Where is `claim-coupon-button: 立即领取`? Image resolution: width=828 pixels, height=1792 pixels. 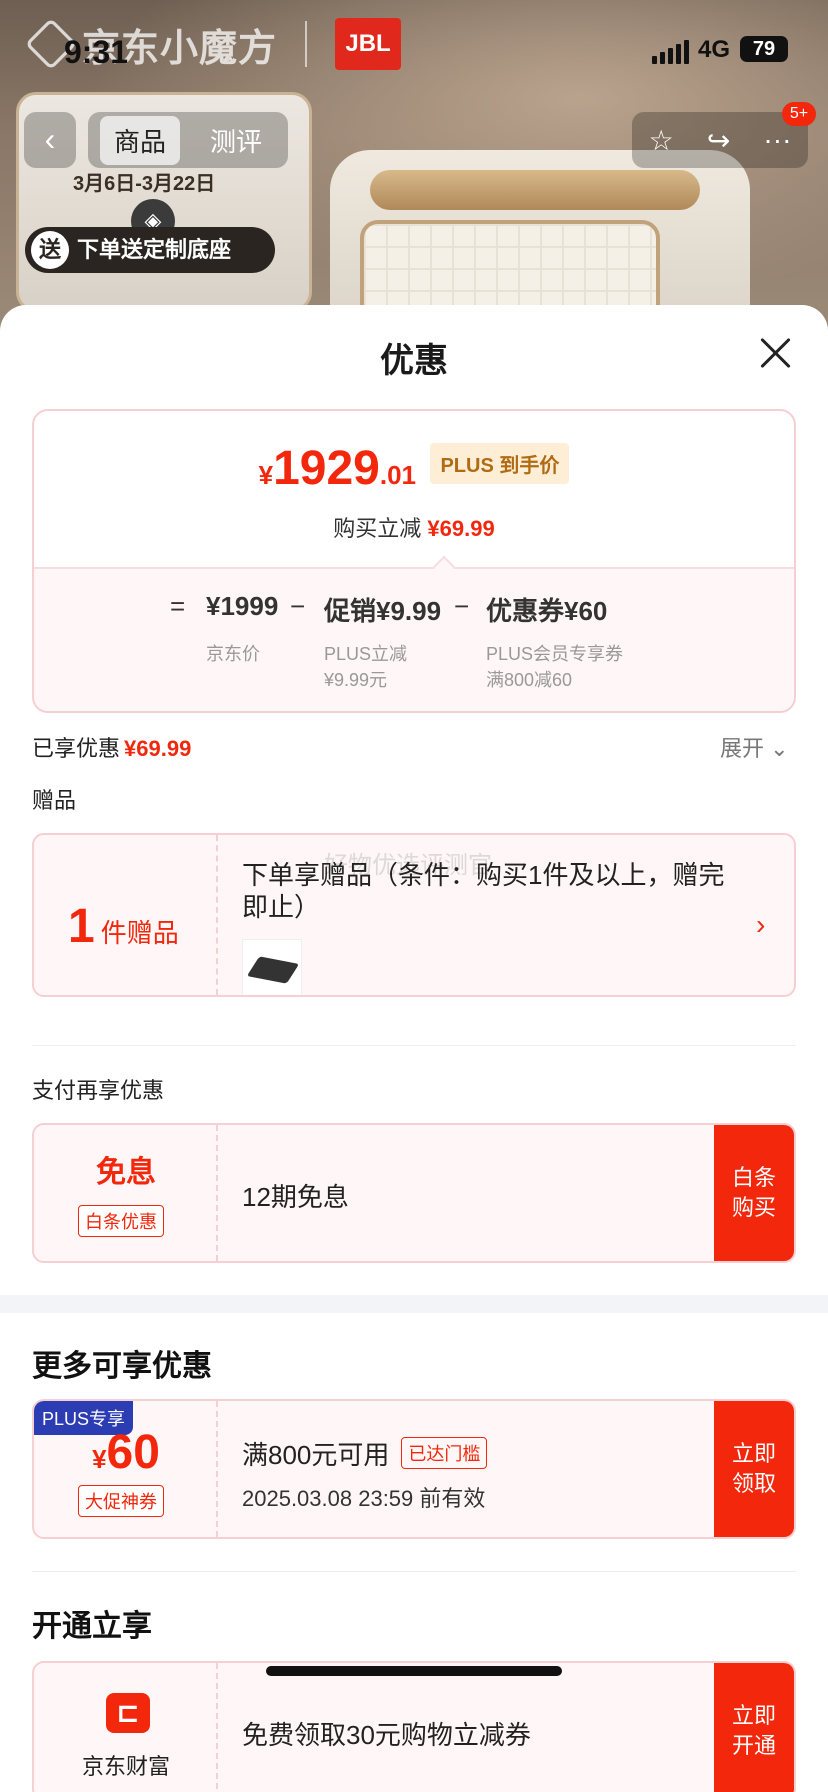 claim-coupon-button: 立即领取 is located at coordinates (754, 1469).